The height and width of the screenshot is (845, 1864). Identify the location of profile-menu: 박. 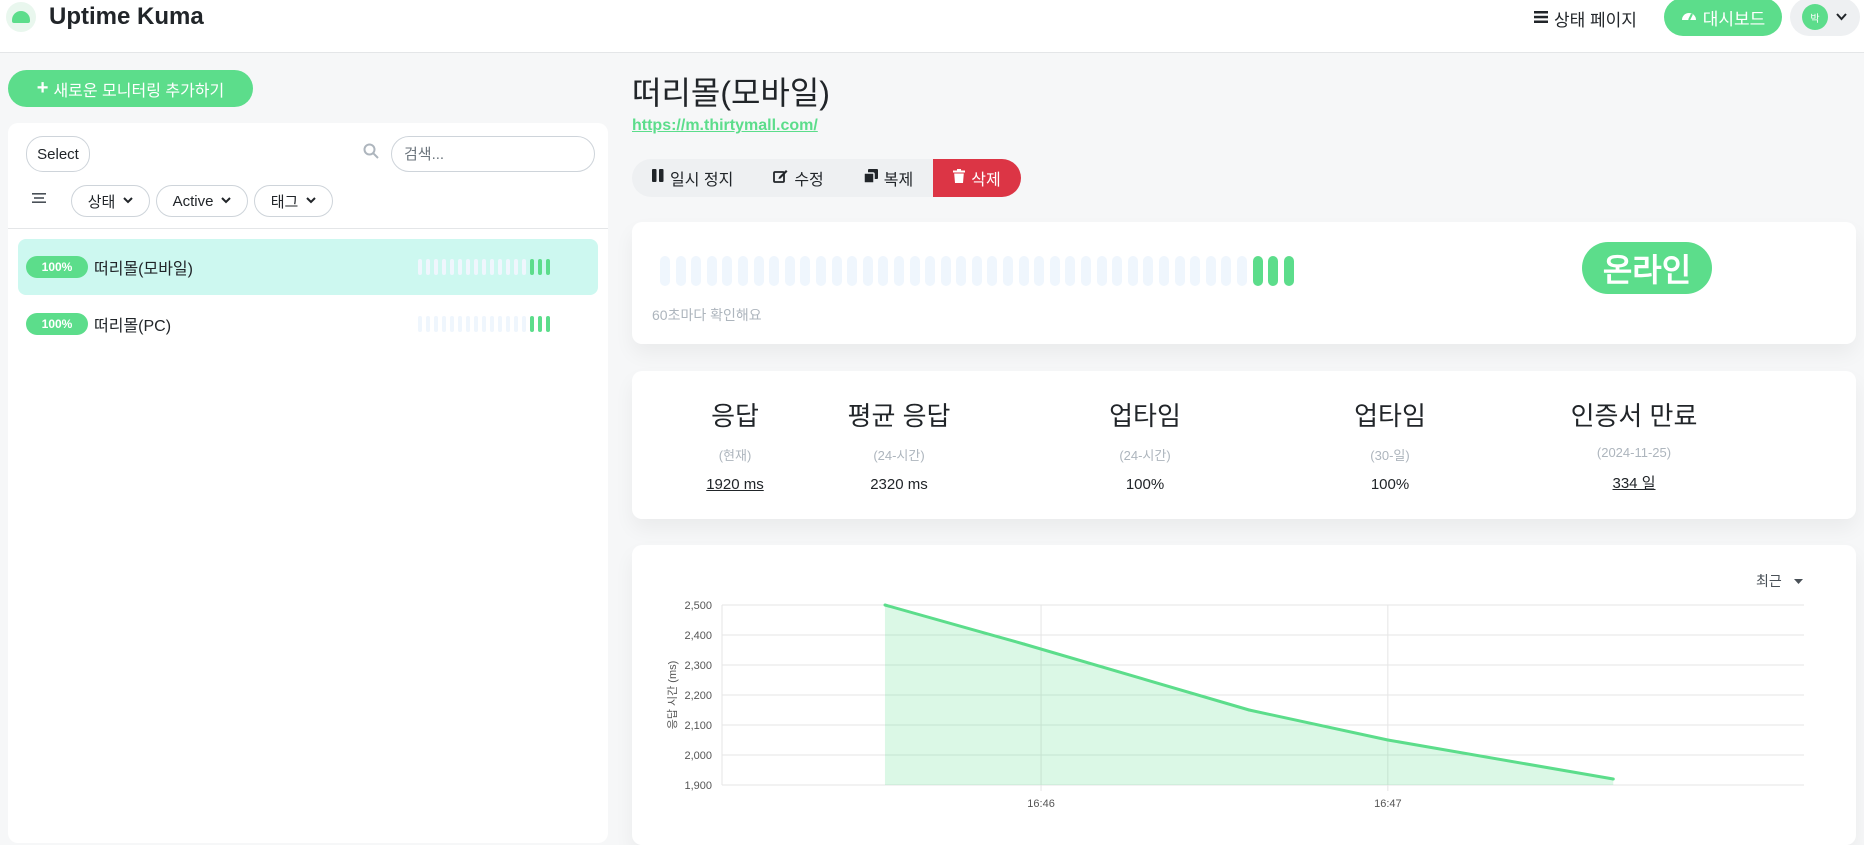
(1825, 18).